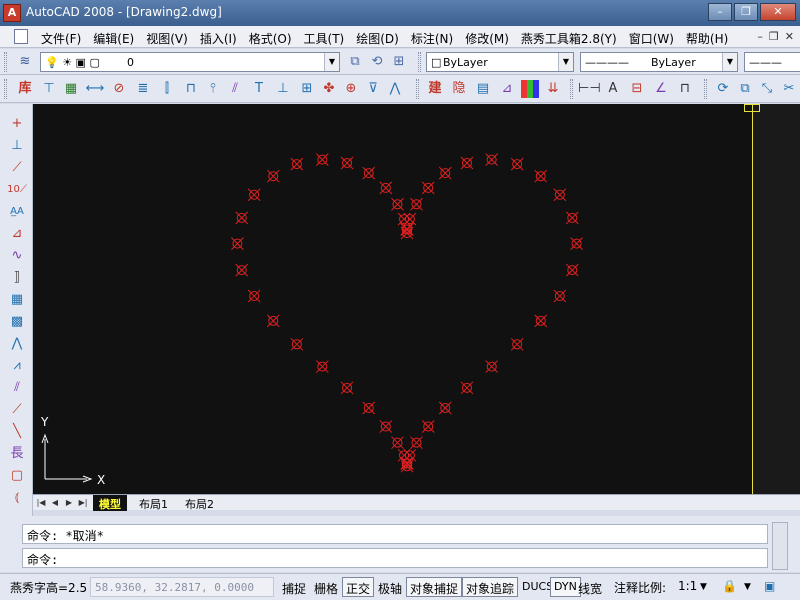 The width and height of the screenshot is (800, 600). What do you see at coordinates (153, 503) in the screenshot?
I see `tab-layout1: 布局1` at bounding box center [153, 503].